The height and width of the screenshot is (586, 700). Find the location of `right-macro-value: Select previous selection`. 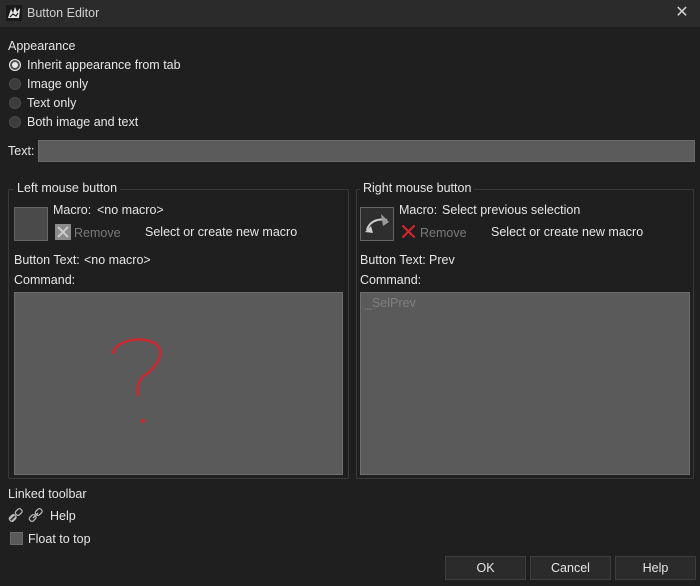

right-macro-value: Select previous selection is located at coordinates (511, 210).